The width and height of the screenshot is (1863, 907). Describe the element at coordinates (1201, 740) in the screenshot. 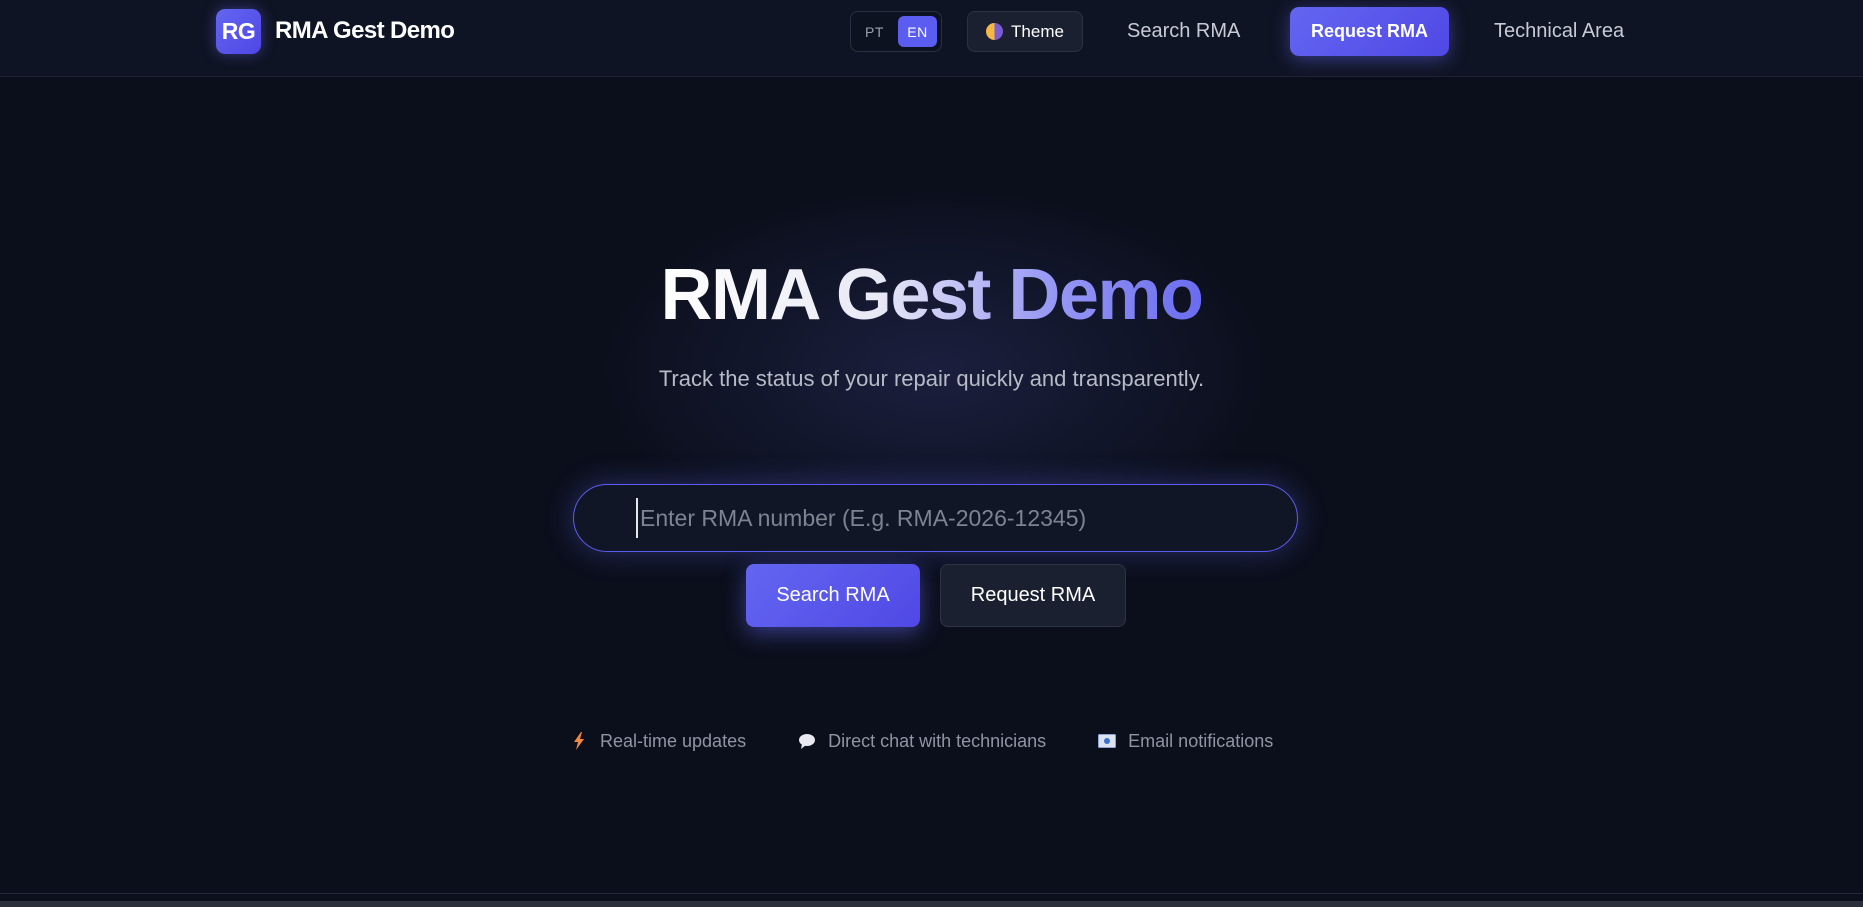

I see `feature-label: Email notifications` at that location.